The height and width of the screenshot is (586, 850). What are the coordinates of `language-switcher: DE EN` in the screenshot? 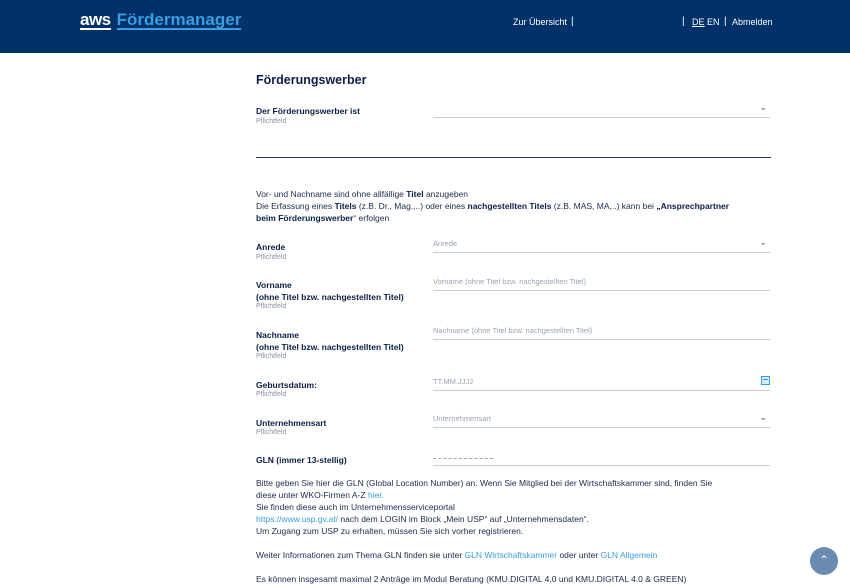 It's located at (706, 22).